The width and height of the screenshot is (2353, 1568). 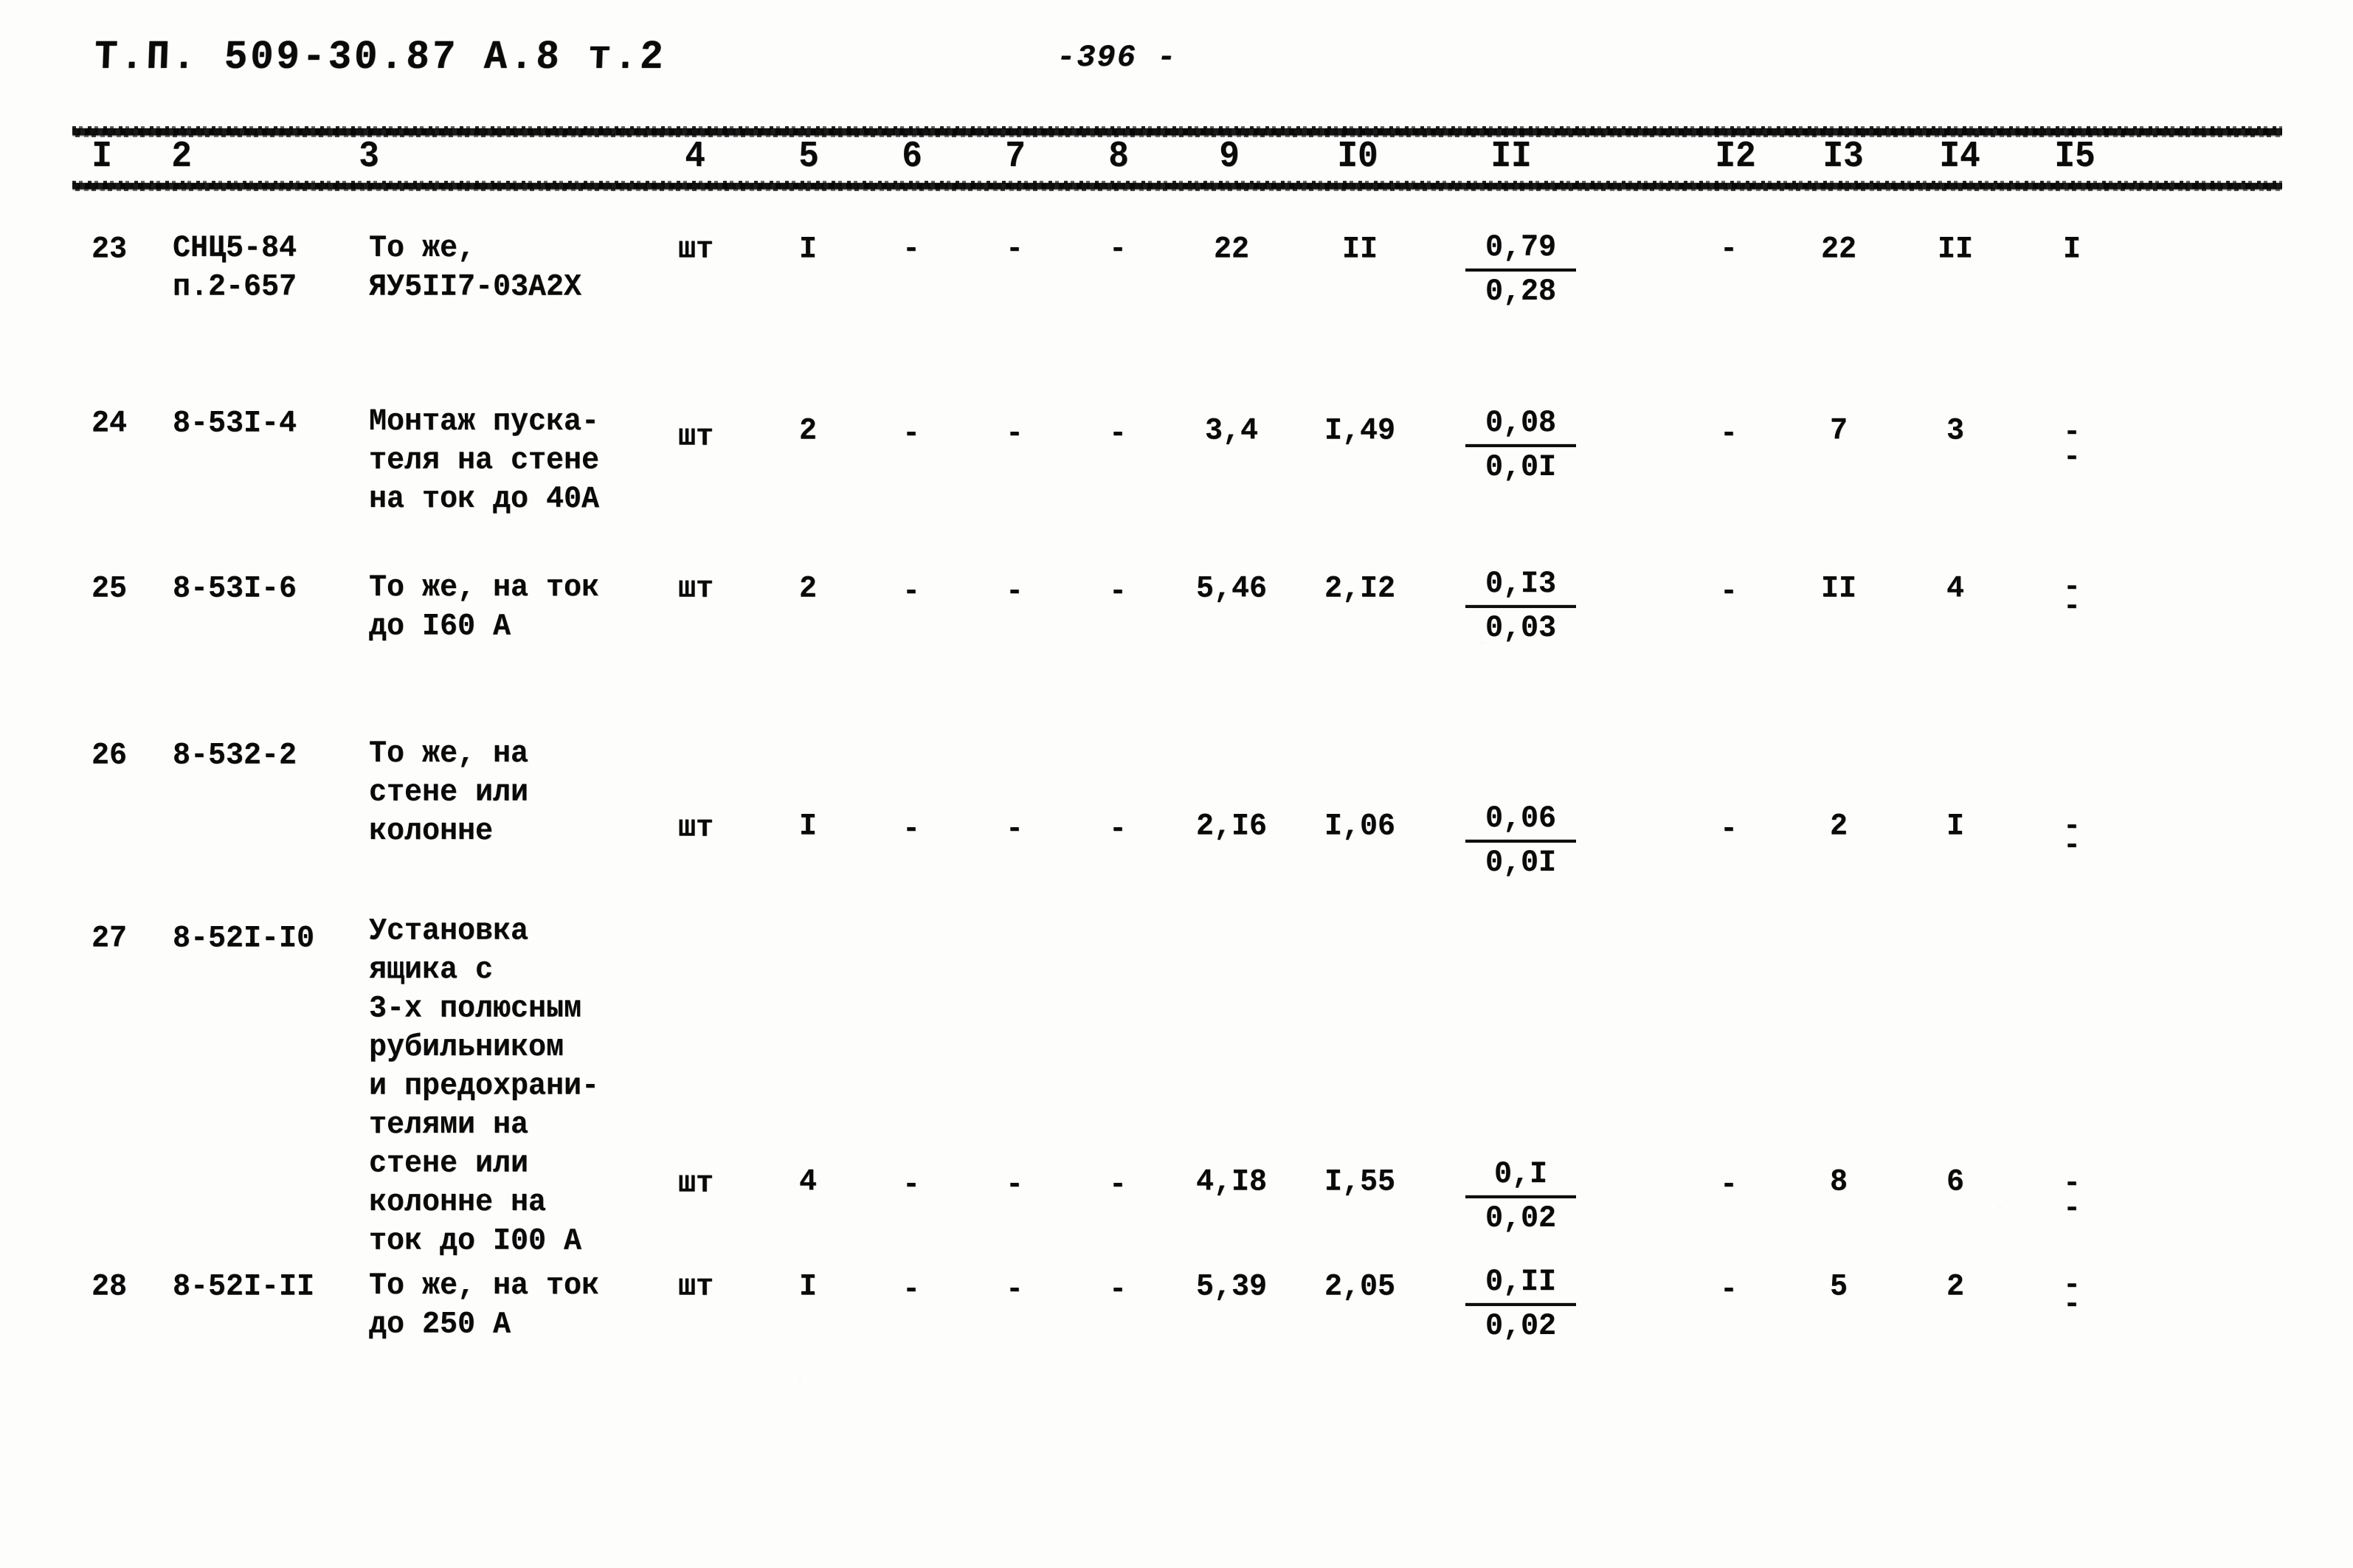 I want to click on cell-col14: 2, so click(x=1955, y=1287).